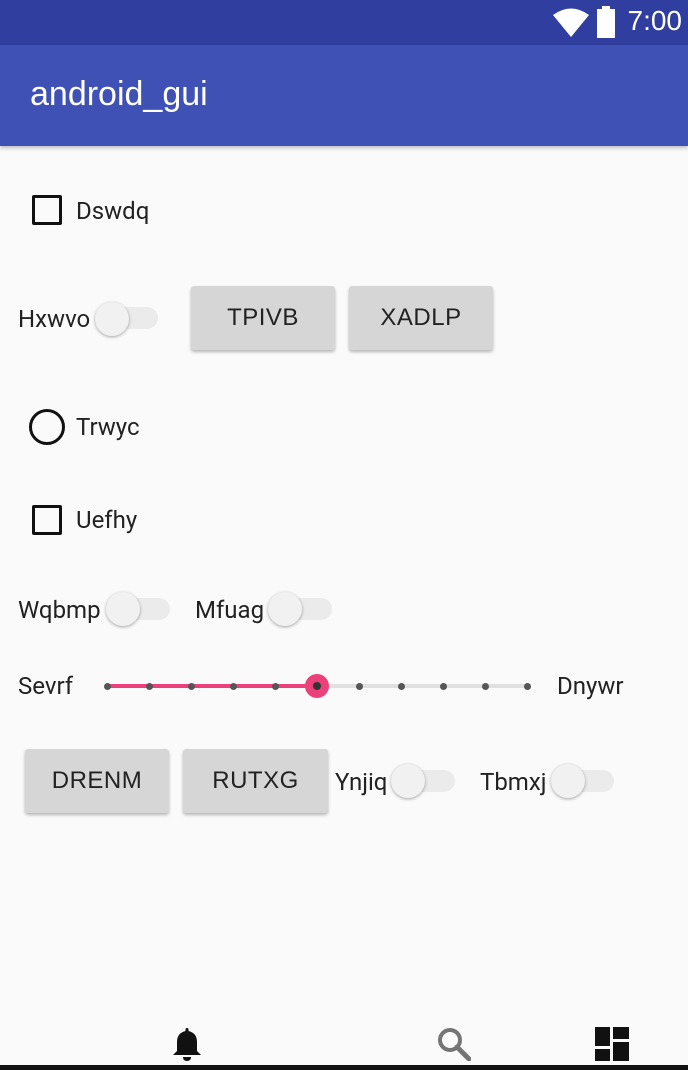 The image size is (688, 1070). Describe the element at coordinates (513, 782) in the screenshot. I see `switch-tbmxj-label: Tbmxj` at that location.